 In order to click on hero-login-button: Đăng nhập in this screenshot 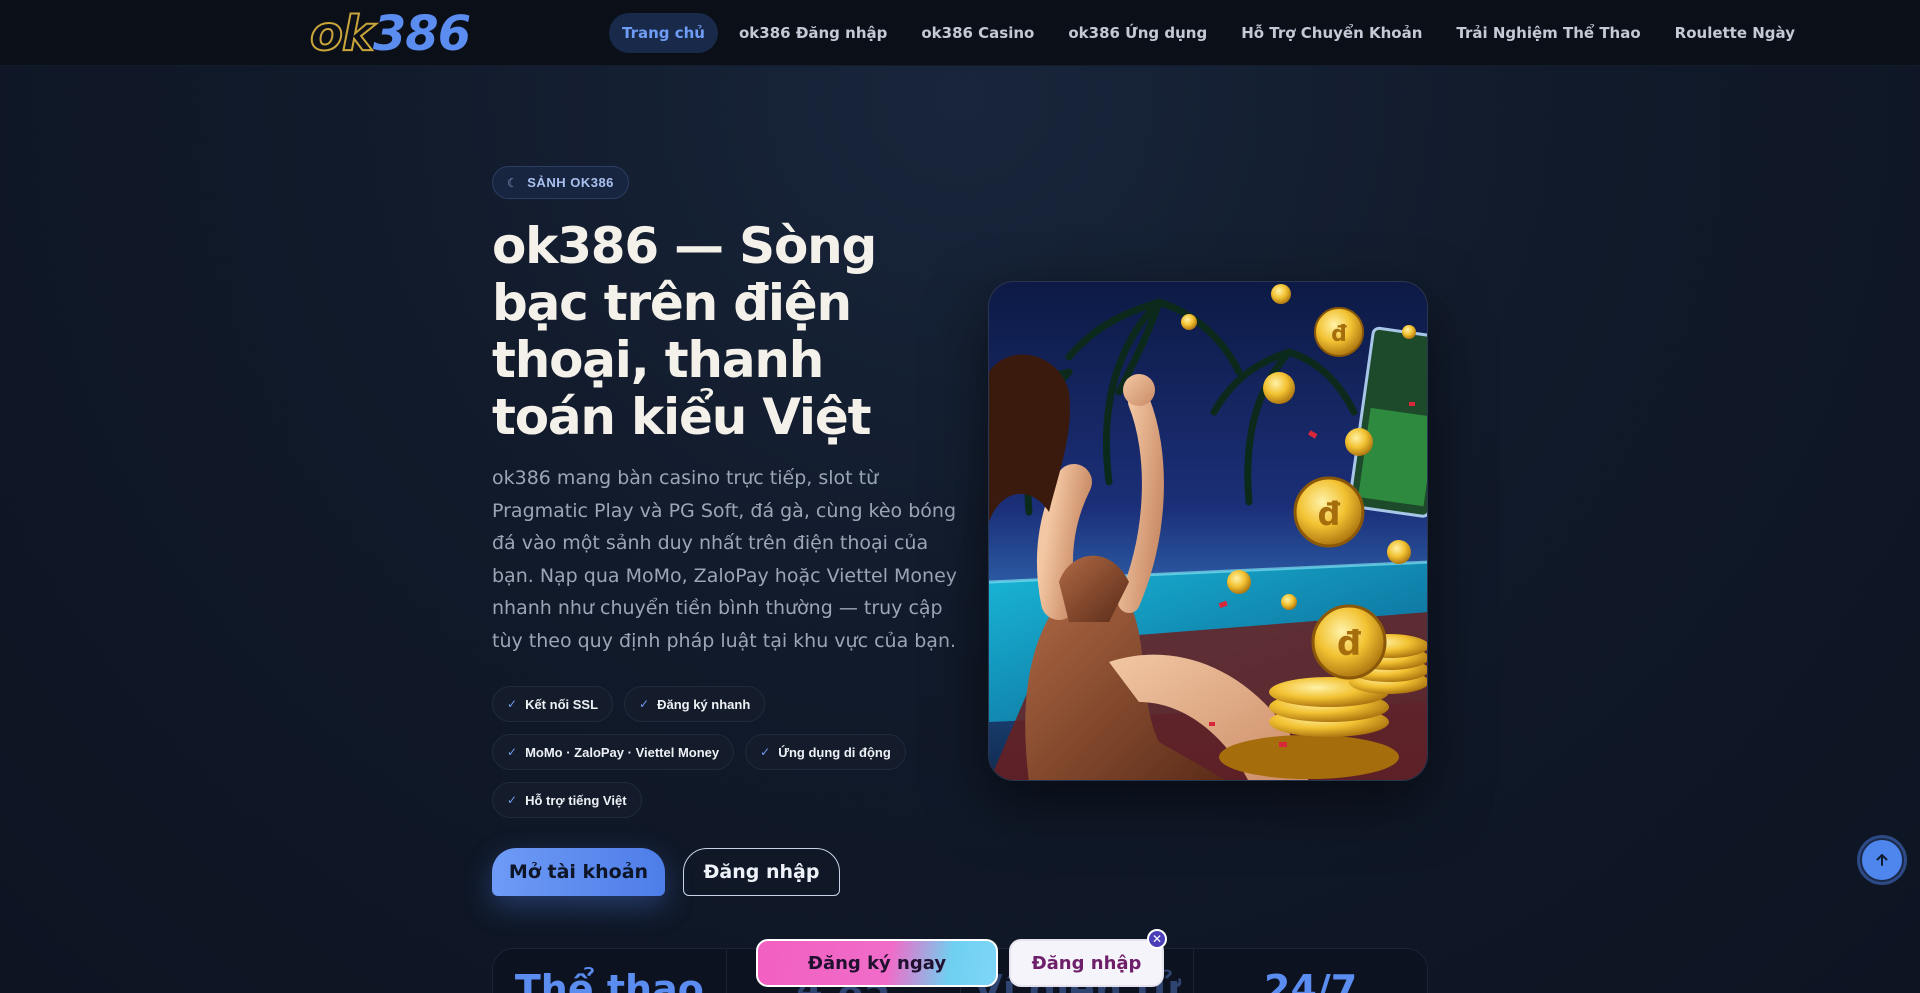, I will do `click(761, 872)`.